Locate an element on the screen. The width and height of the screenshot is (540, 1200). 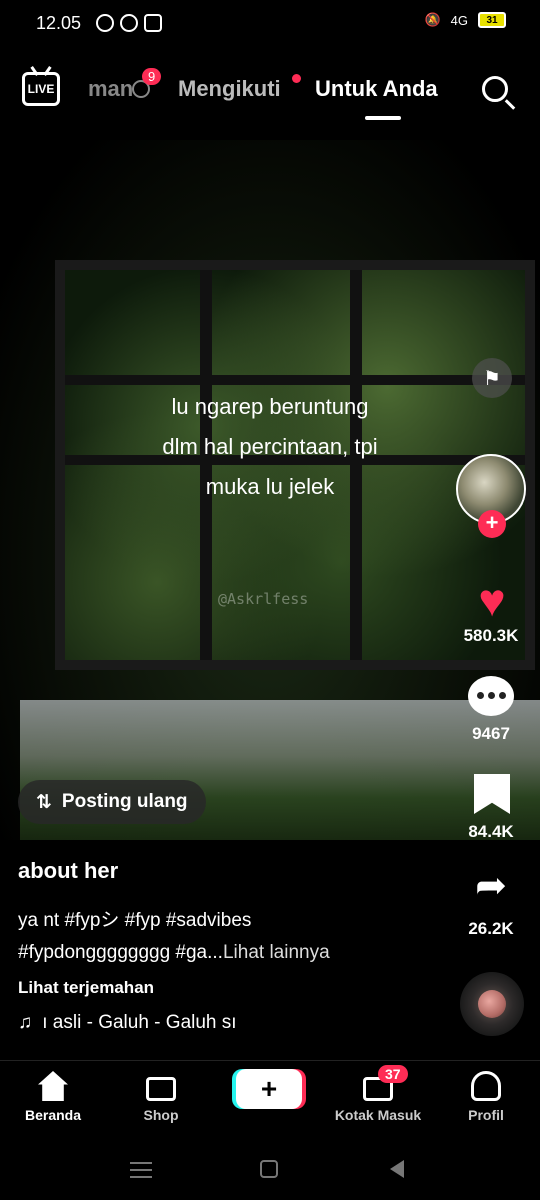
inbox-badge: 37 is located at coordinates (393, 1074).